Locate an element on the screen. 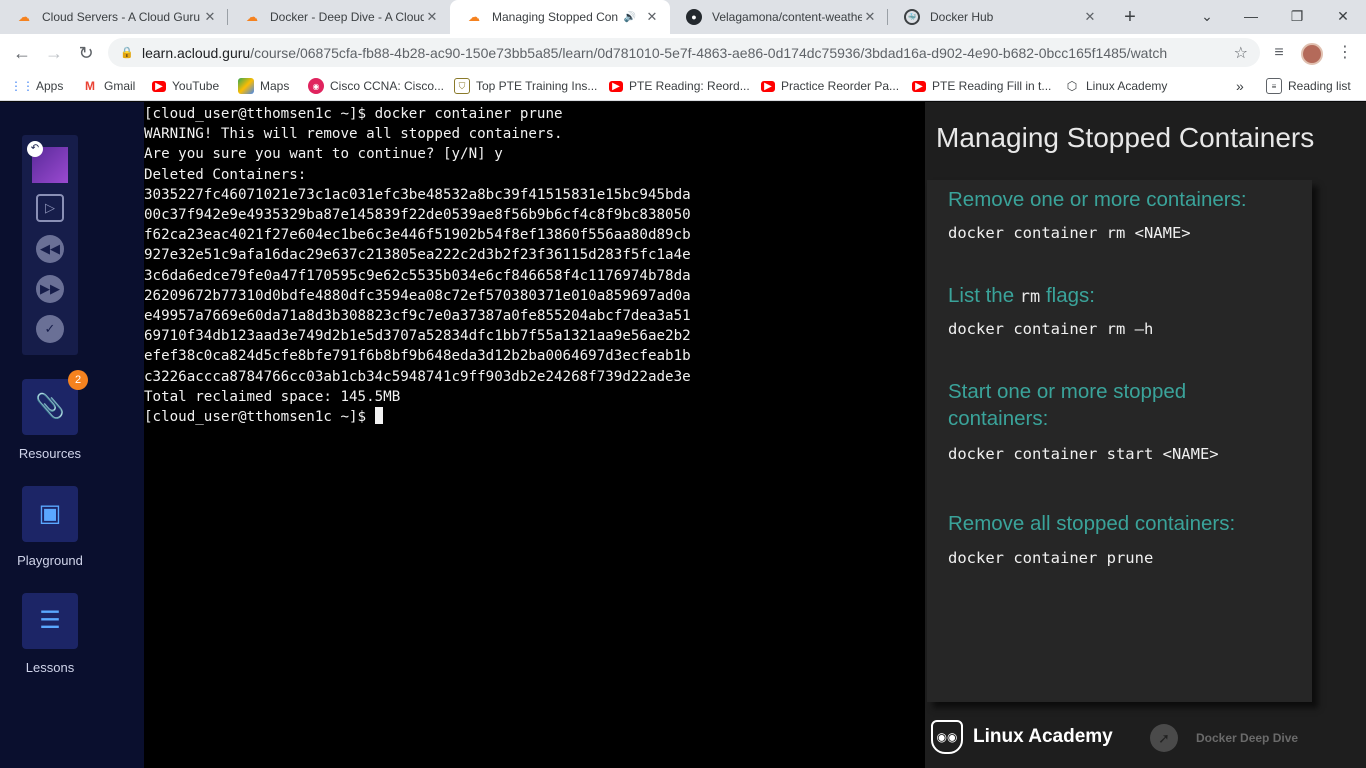 The width and height of the screenshot is (1366, 768). tab-docker-deep-dive: ☁ Docker - Deep Dive - A Cloud ✕ is located at coordinates (339, 17).